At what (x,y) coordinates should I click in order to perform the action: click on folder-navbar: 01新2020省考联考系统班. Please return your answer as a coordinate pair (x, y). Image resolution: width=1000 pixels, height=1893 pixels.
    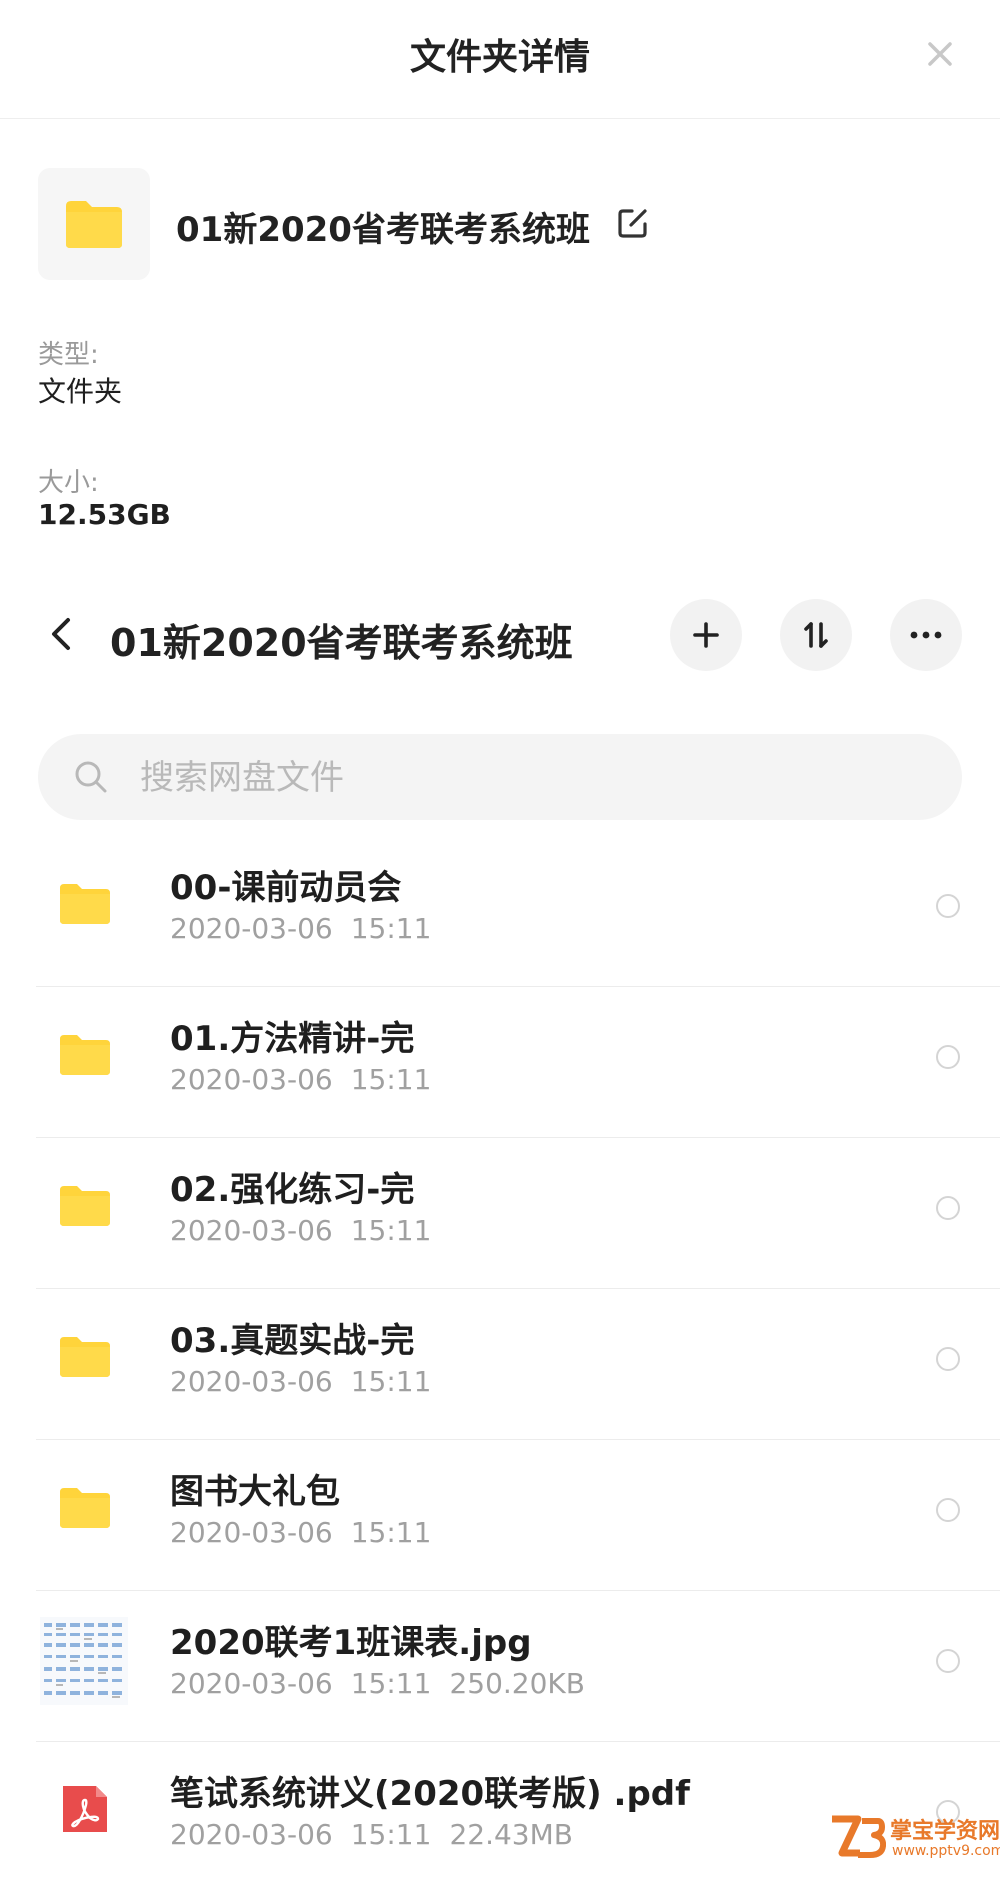
    Looking at the image, I should click on (500, 635).